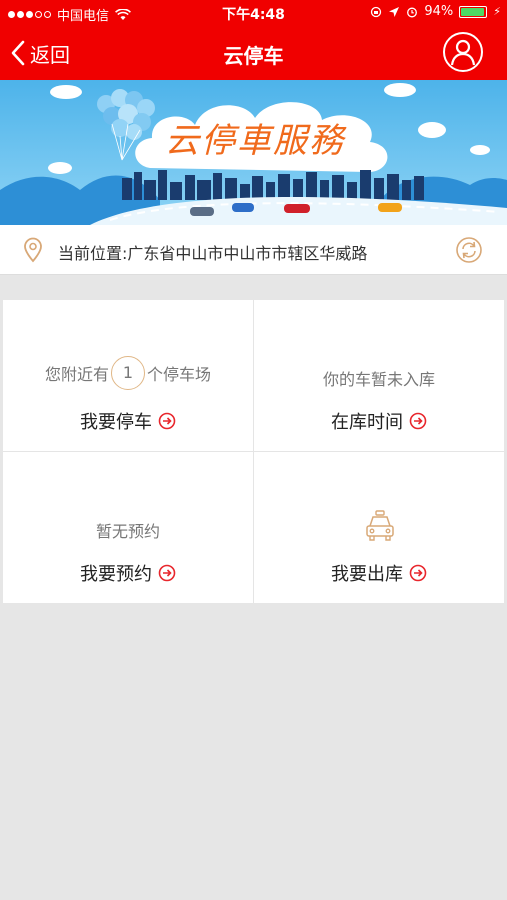  I want to click on nearby-prefix: 您附近有, so click(76, 374).